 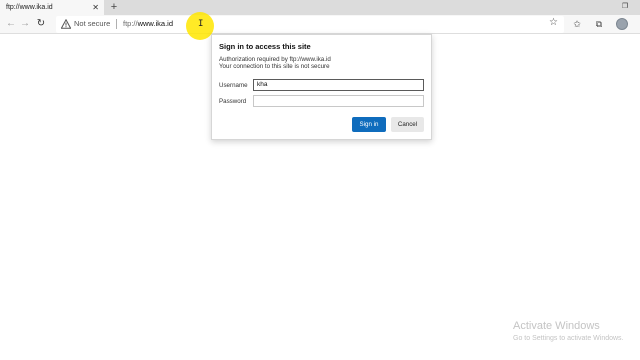 I want to click on restore-icon: ❐, so click(x=625, y=6).